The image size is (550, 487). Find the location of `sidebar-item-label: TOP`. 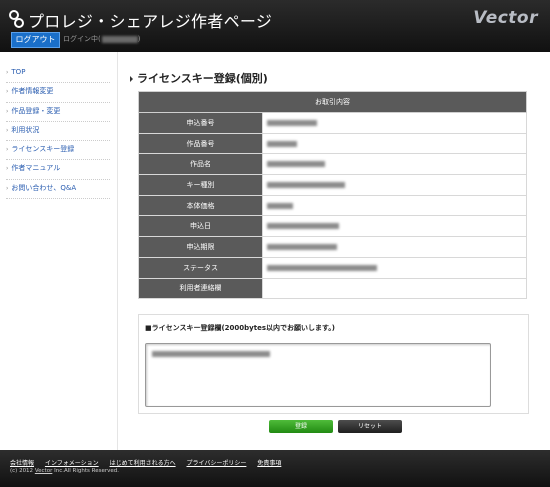

sidebar-item-label: TOP is located at coordinates (18, 72).